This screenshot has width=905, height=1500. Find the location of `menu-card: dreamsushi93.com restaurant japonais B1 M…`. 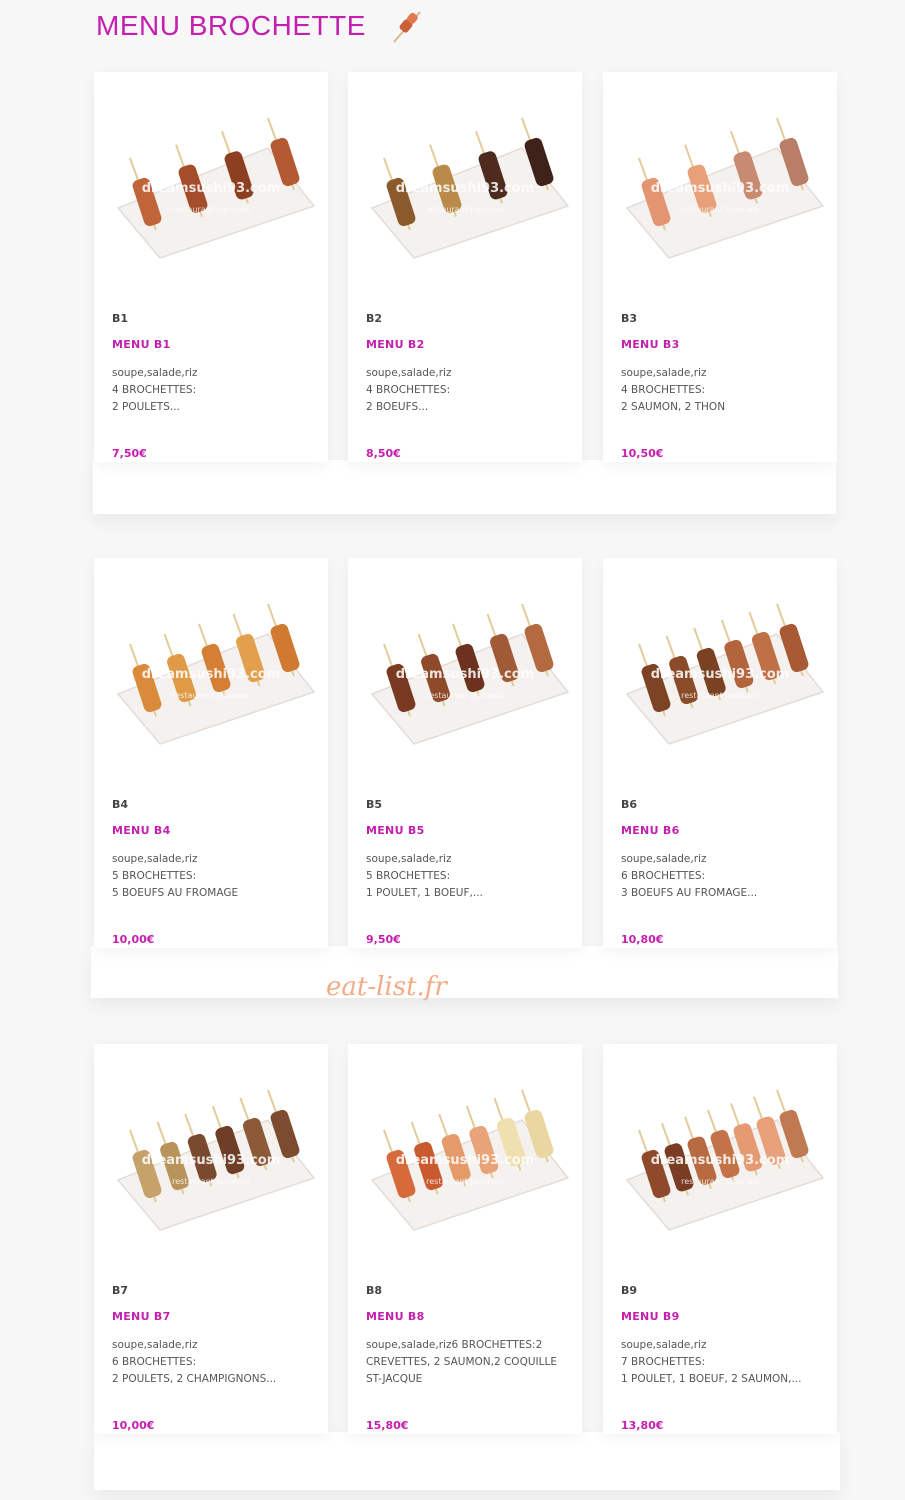

menu-card: dreamsushi93.com restaurant japonais B1 M… is located at coordinates (211, 267).